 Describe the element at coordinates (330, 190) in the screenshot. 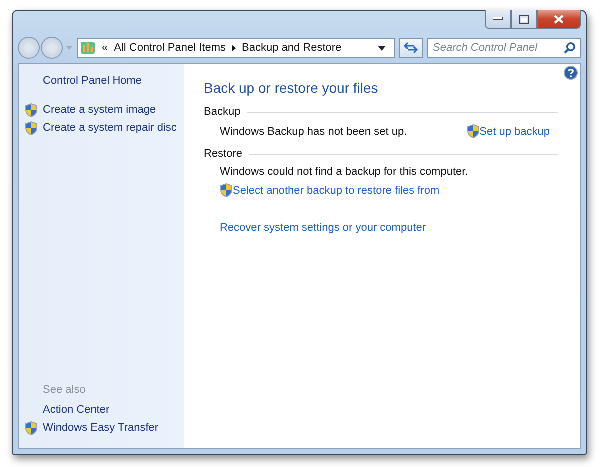

I see `action-link: Select another backup to restore files from` at that location.